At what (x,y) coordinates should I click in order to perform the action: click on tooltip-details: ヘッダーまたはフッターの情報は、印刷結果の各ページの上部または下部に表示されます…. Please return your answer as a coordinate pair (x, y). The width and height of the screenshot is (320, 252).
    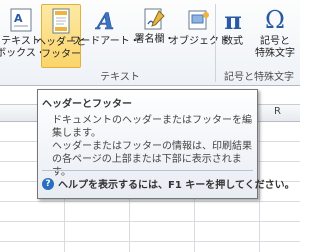
    Looking at the image, I should click on (152, 159).